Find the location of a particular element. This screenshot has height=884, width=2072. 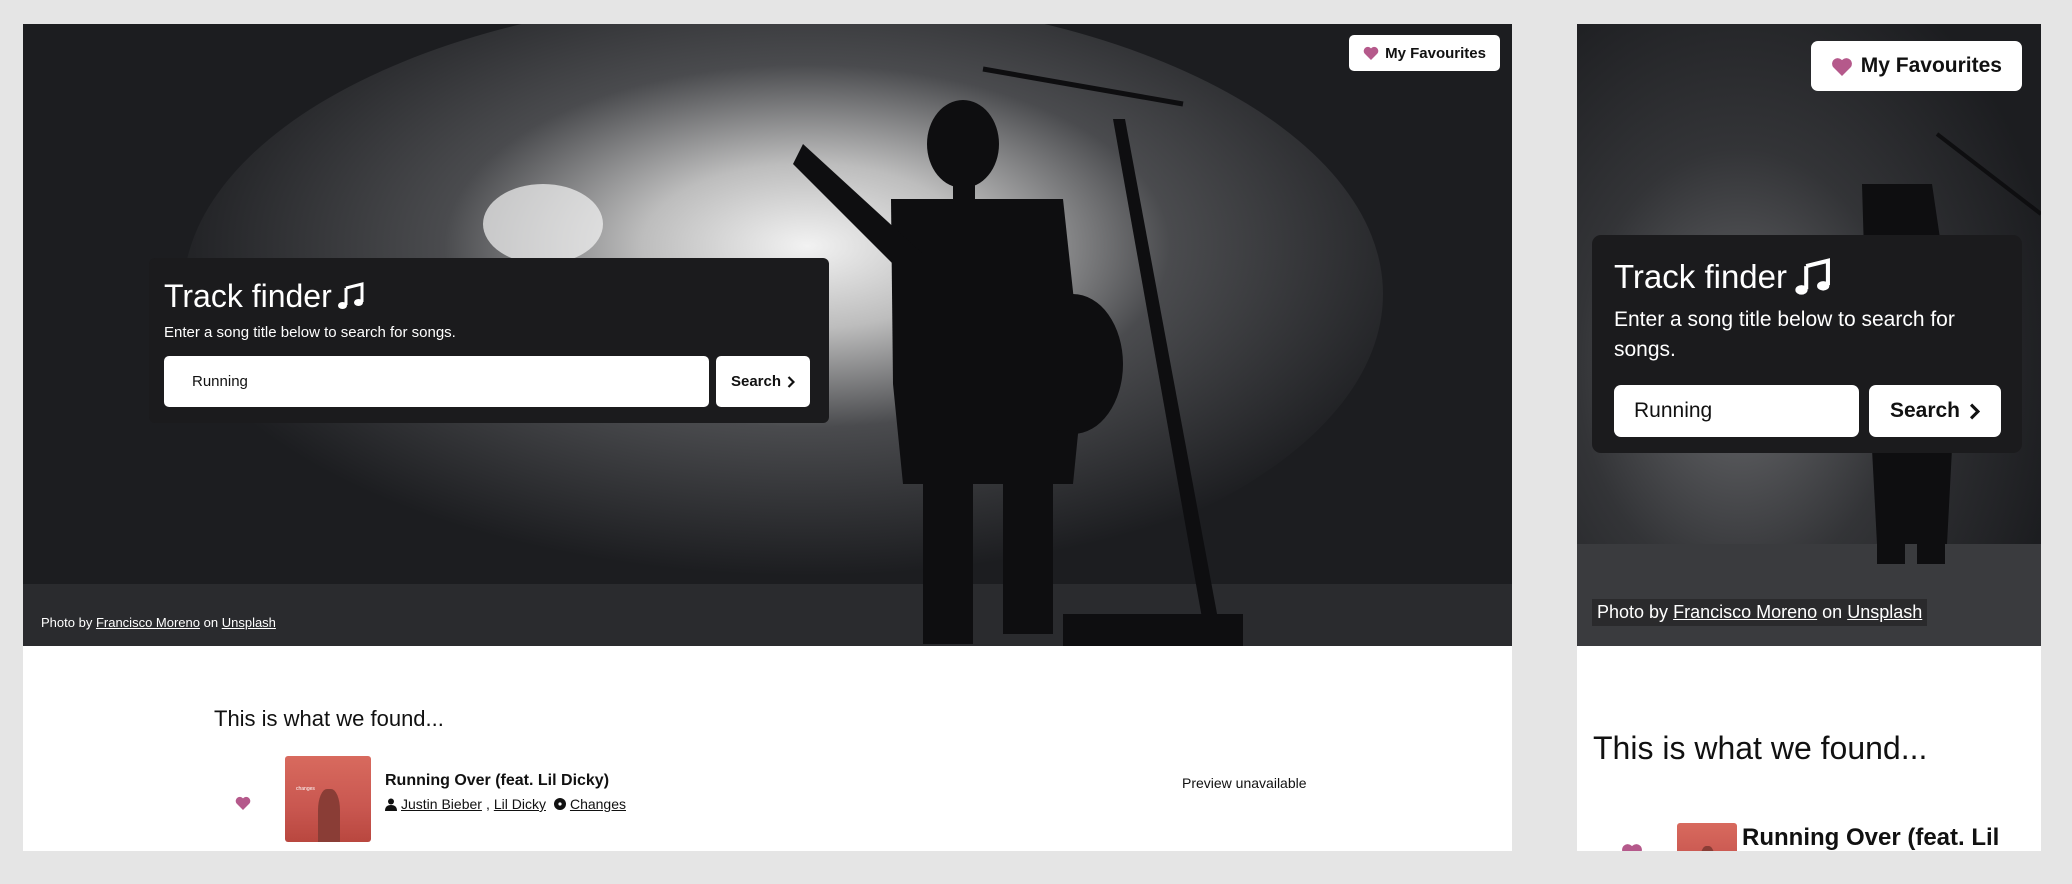

track-meta: Justin Bieber, Lil Dicky Changes is located at coordinates (505, 804).